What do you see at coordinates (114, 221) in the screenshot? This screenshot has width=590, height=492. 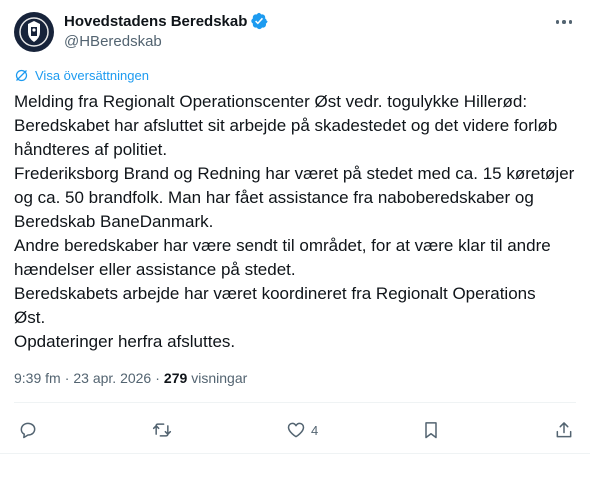 I see `tweet-text-line: Beredskab BaneDanmark.` at bounding box center [114, 221].